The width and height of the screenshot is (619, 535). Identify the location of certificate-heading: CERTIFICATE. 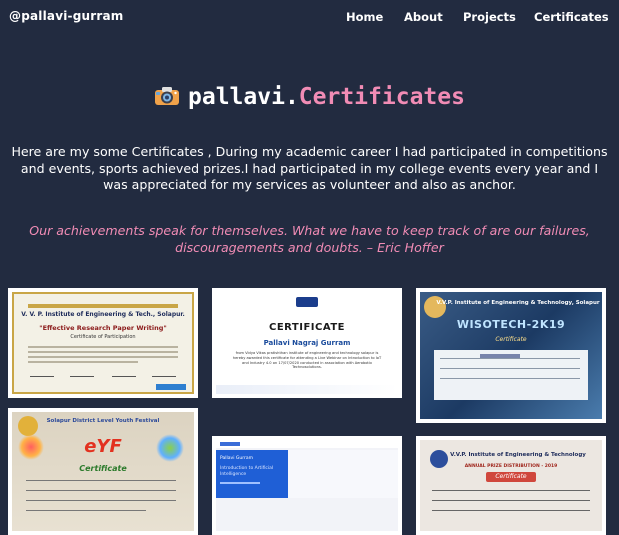
(307, 327).